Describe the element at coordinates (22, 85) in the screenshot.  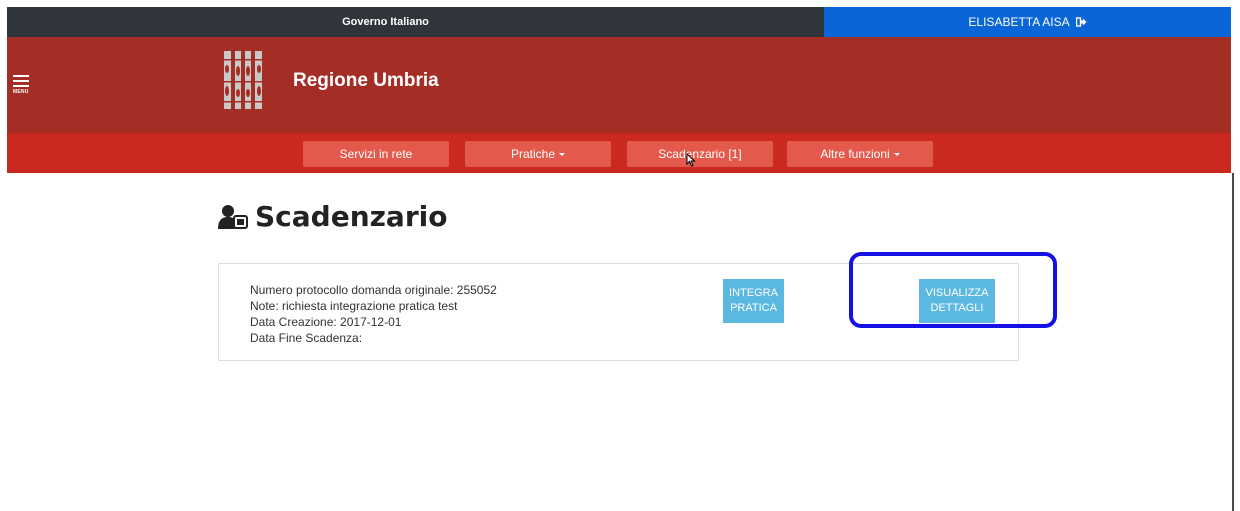
I see `menu-button: MENU` at that location.